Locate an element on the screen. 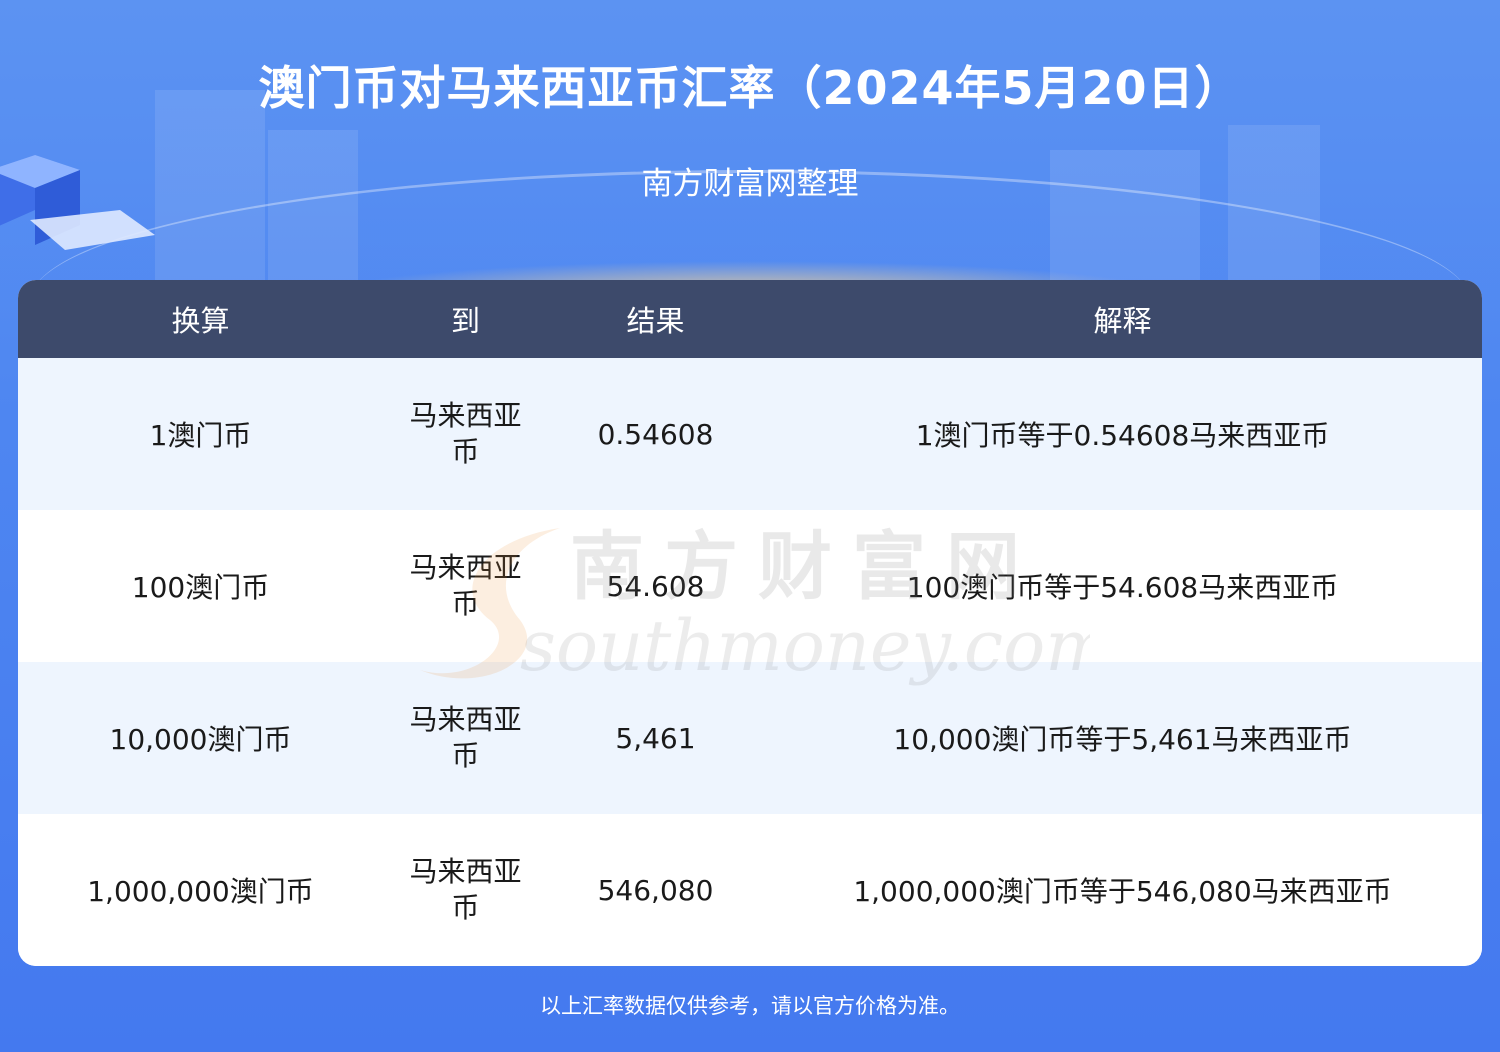 Image resolution: width=1500 pixels, height=1052 pixels. cell-explain: 1澳门币等于0.54608马来西亚币 is located at coordinates (1122, 435).